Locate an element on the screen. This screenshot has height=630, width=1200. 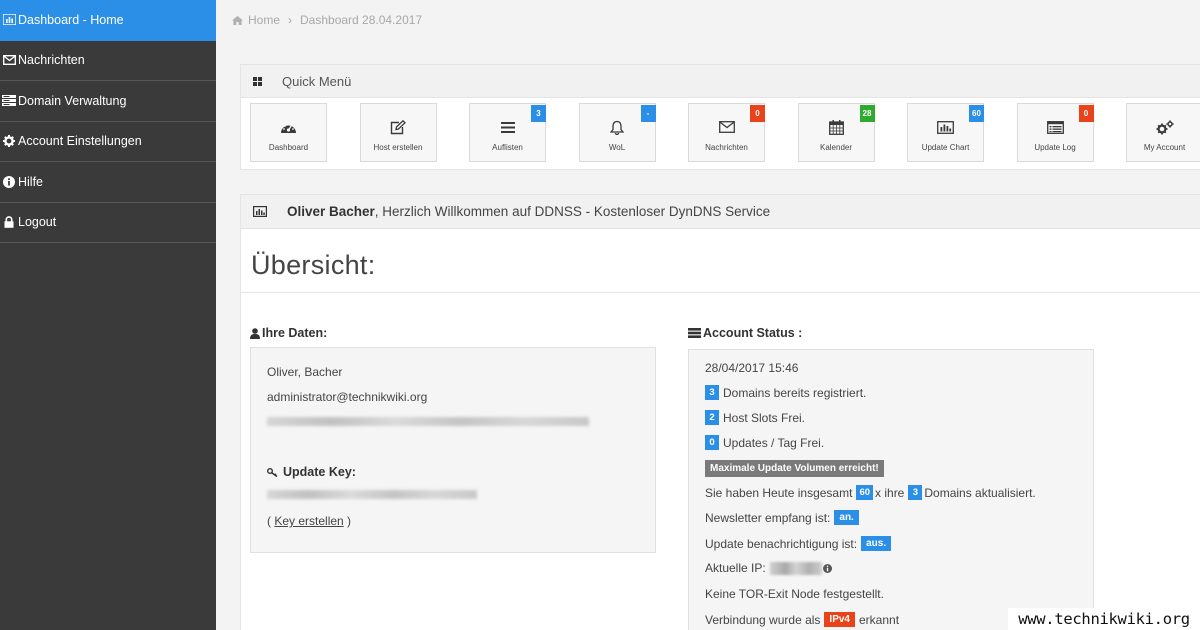
tile-label: Auflisten is located at coordinates (507, 147).